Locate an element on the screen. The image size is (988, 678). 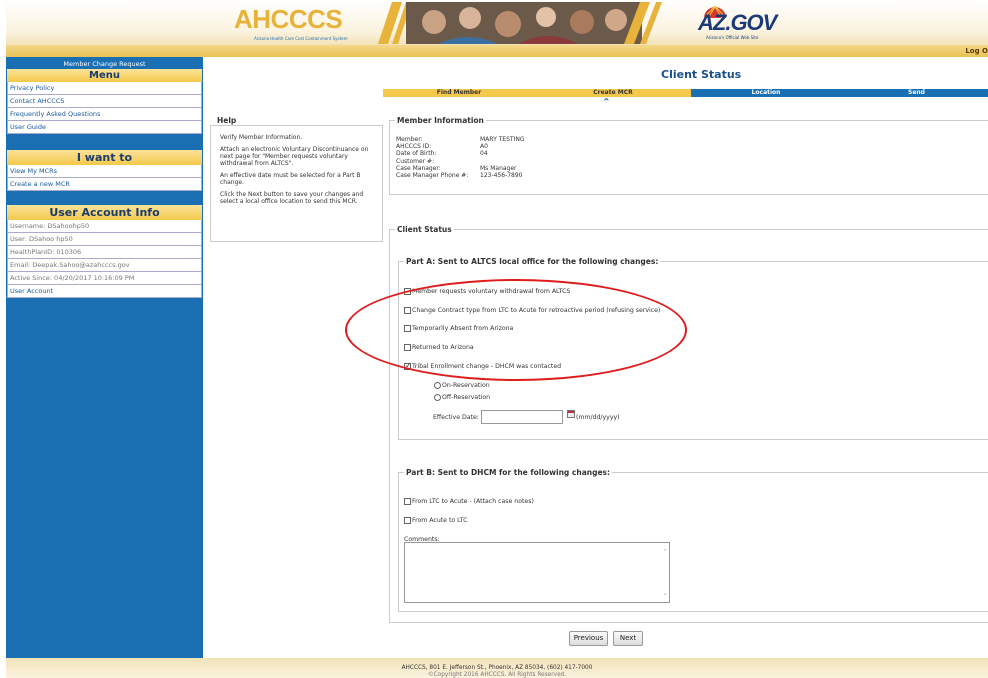
azgov-tagline: Arizona's Official Web Site is located at coordinates (732, 37).